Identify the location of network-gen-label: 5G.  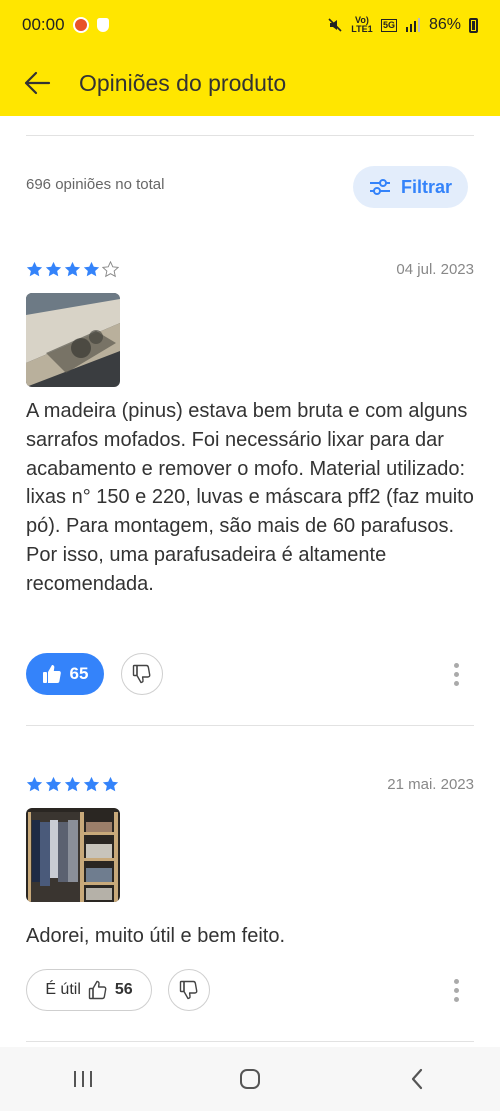
(388, 25).